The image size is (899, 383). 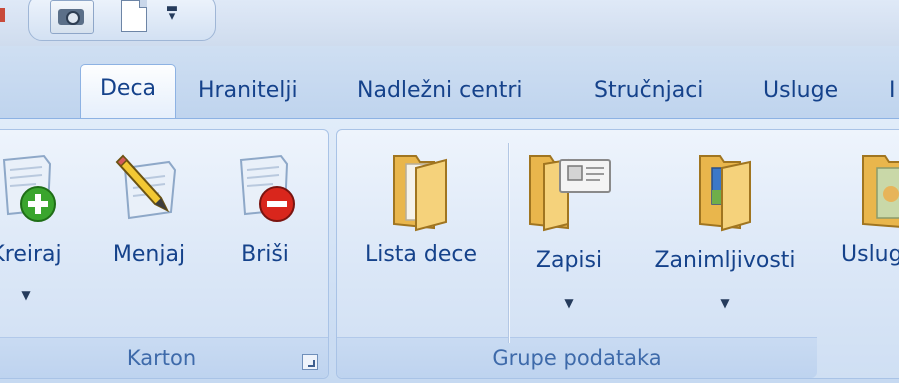 What do you see at coordinates (725, 240) in the screenshot?
I see `zanimljivosti-button: Zanimljivosti ▼` at bounding box center [725, 240].